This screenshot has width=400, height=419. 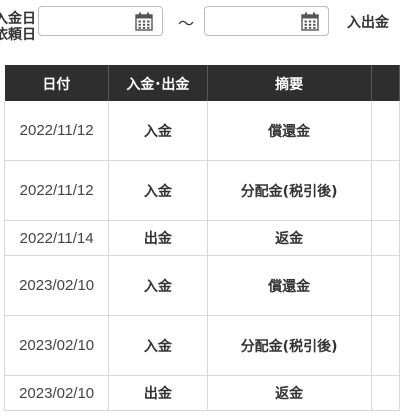 What do you see at coordinates (158, 83) in the screenshot?
I see `column-header-type: 入金･出金` at bounding box center [158, 83].